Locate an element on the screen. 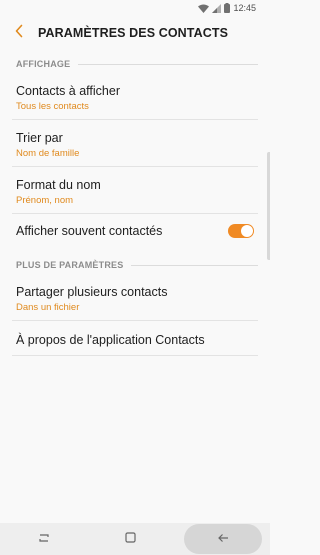 This screenshot has height=555, width=320. recent-apps-icon is located at coordinates (44, 539).